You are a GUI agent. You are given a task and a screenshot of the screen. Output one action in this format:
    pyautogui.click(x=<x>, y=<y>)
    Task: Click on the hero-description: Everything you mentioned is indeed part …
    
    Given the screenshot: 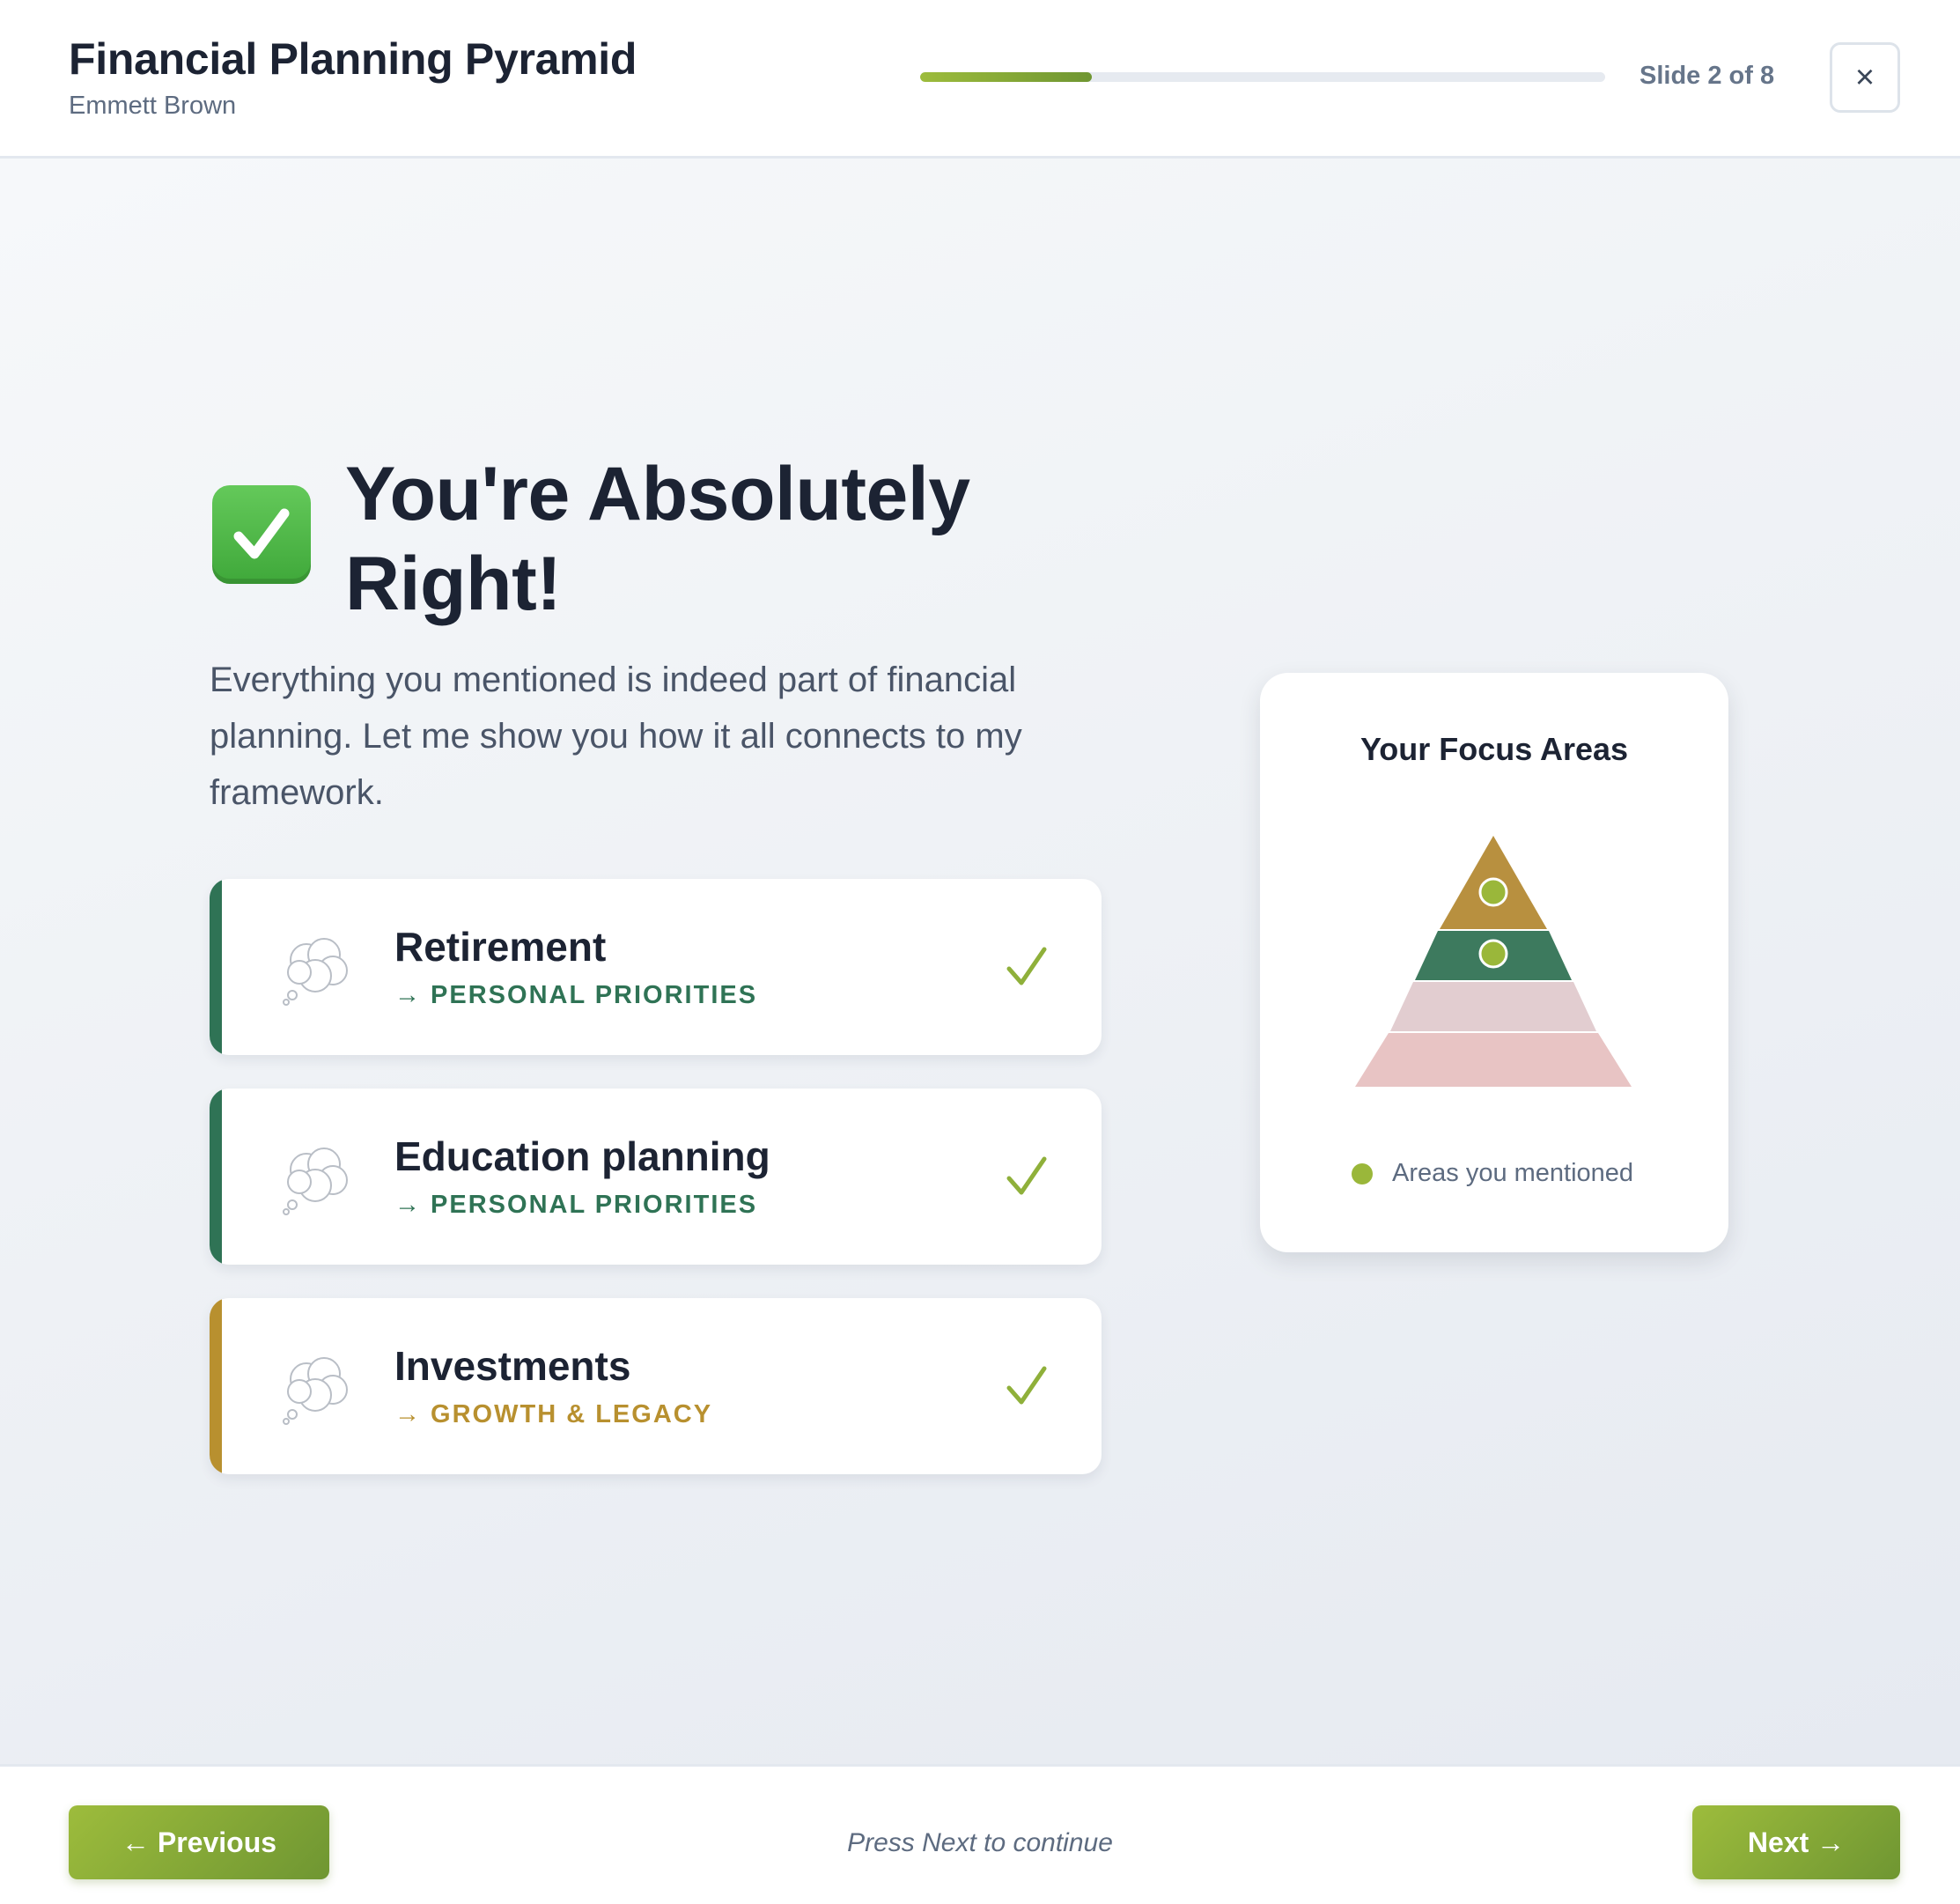 What is the action you would take?
    pyautogui.click(x=616, y=736)
    